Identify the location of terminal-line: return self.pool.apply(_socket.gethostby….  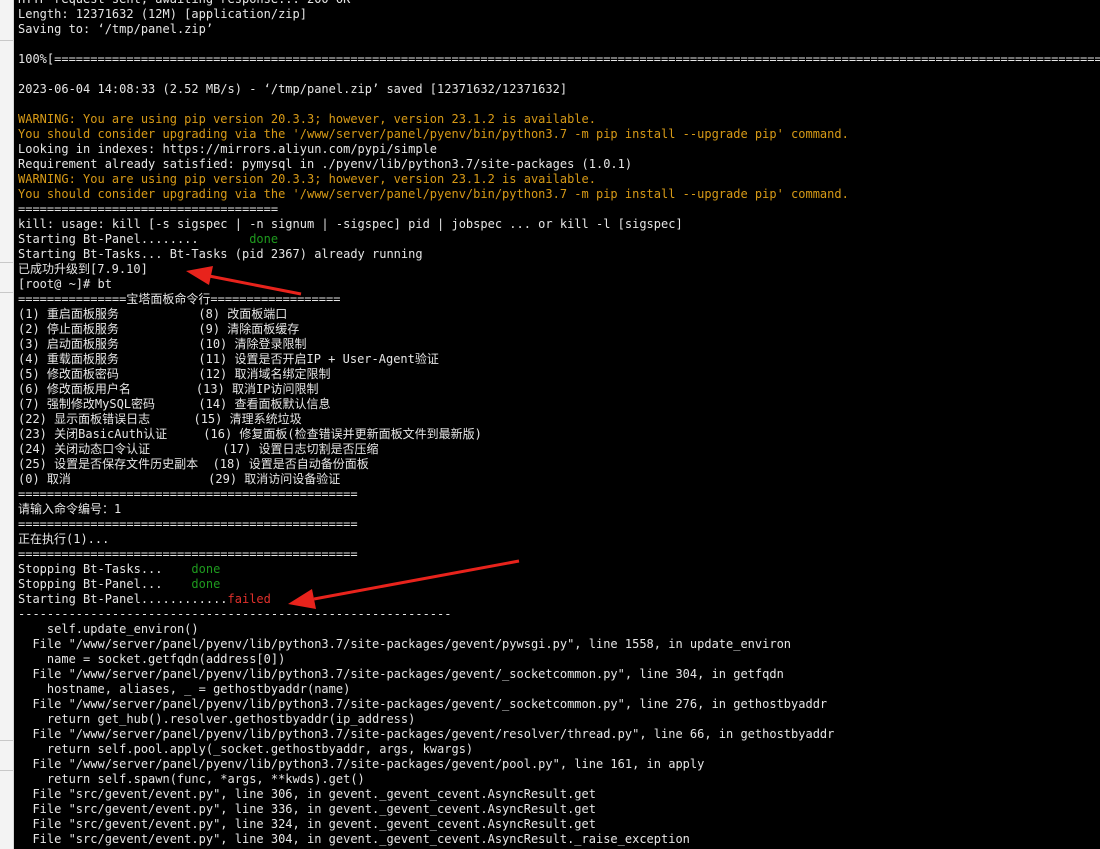
(559, 749).